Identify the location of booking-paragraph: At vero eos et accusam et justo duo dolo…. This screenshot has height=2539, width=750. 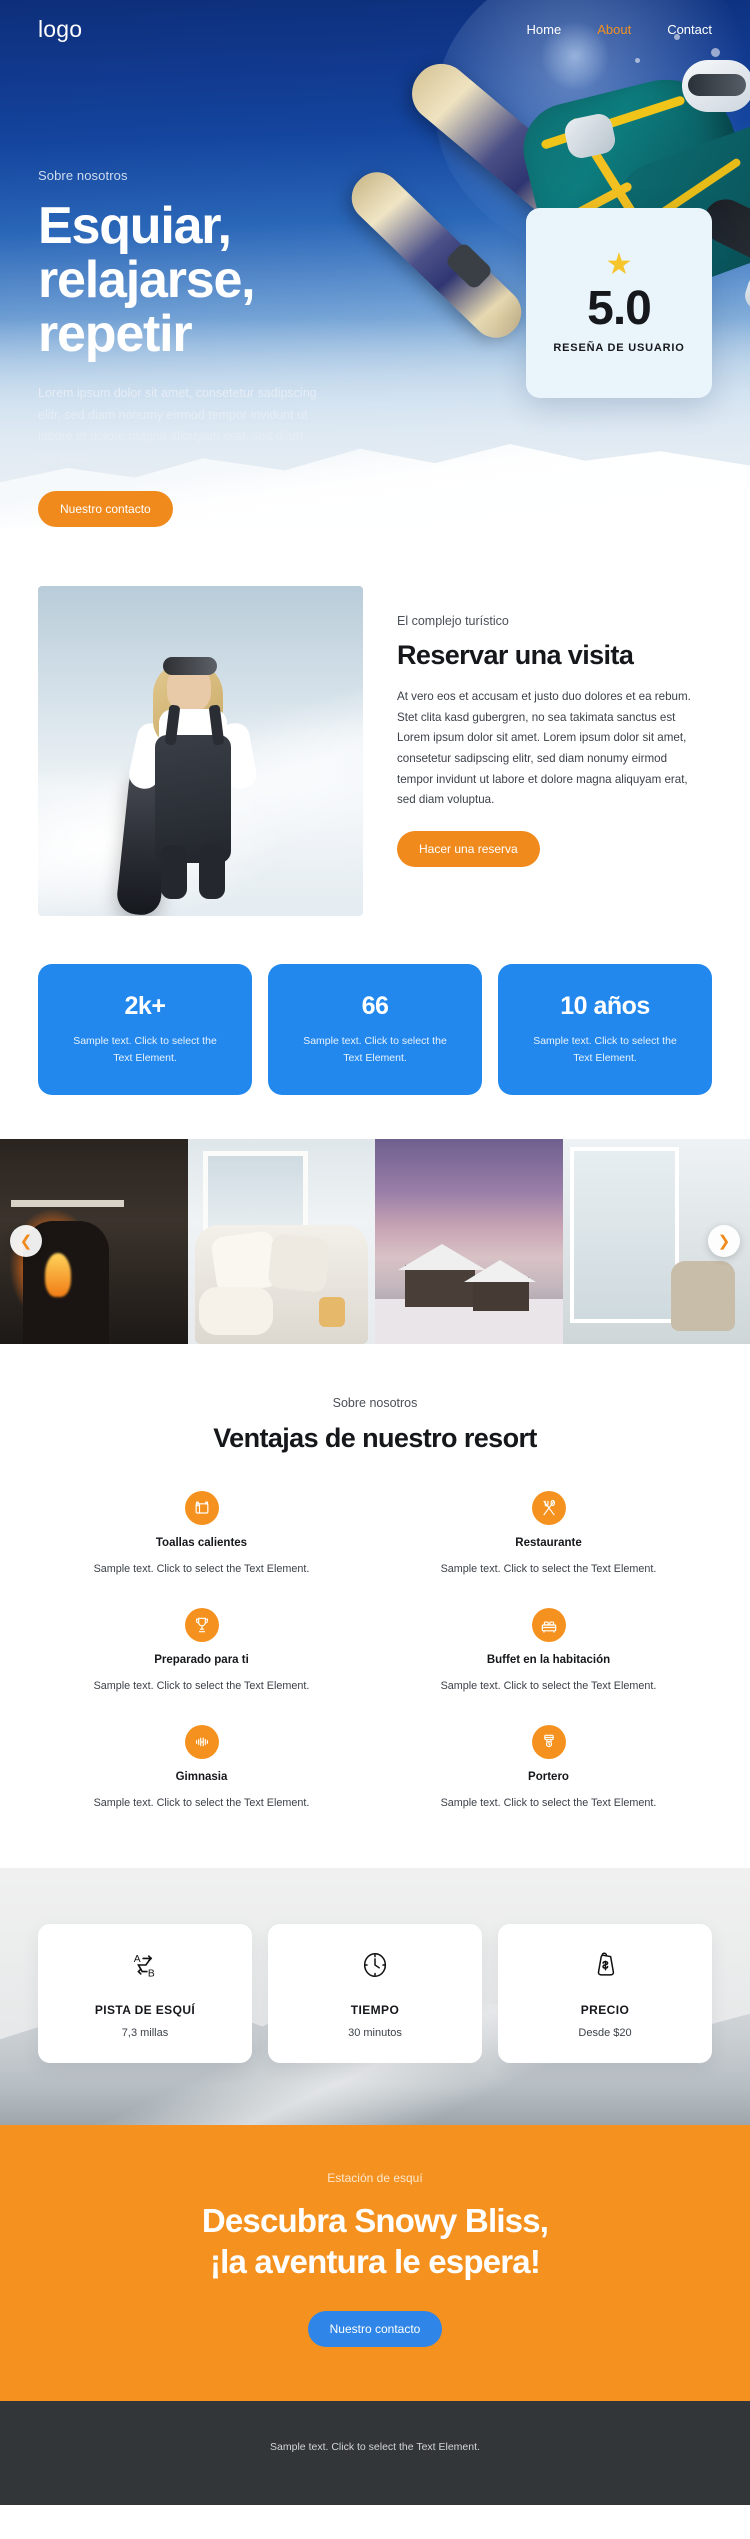
(544, 748).